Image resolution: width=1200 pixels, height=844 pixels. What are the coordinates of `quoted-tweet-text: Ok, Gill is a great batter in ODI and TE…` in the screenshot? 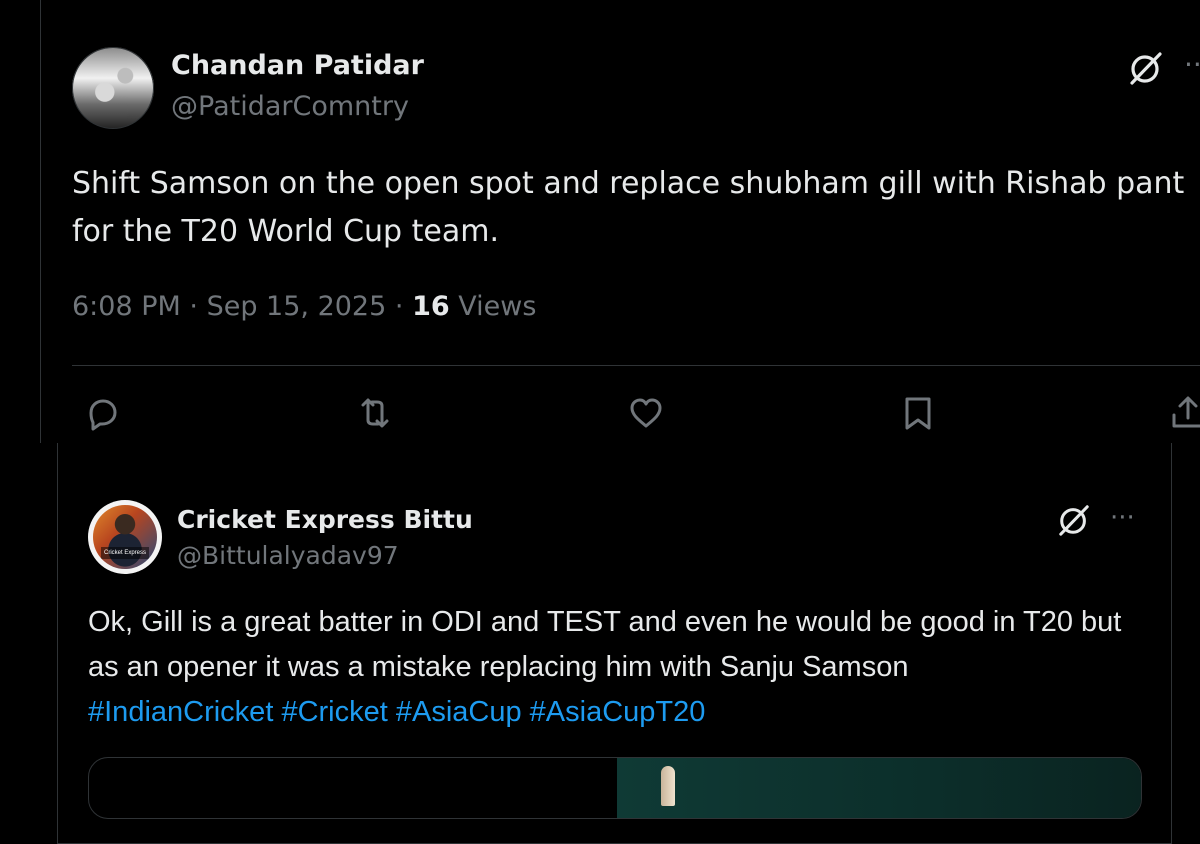 It's located at (618, 667).